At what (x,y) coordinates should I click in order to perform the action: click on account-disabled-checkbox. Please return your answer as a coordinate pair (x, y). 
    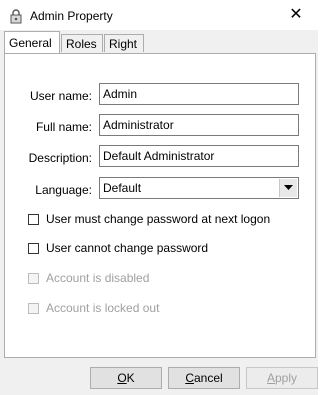
    Looking at the image, I should click on (33, 278).